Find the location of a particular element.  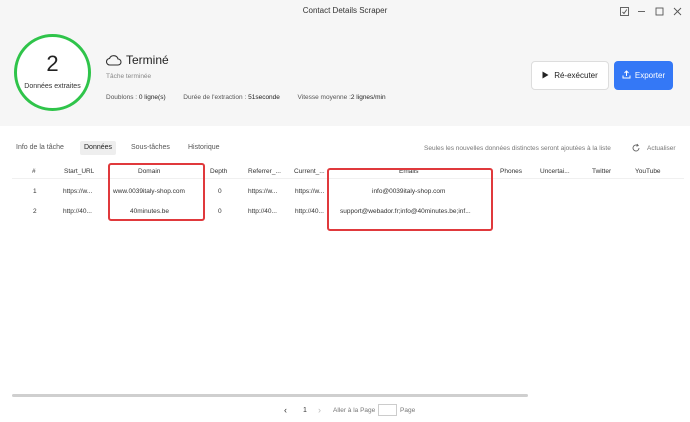

cell-index: 2 is located at coordinates (35, 211).